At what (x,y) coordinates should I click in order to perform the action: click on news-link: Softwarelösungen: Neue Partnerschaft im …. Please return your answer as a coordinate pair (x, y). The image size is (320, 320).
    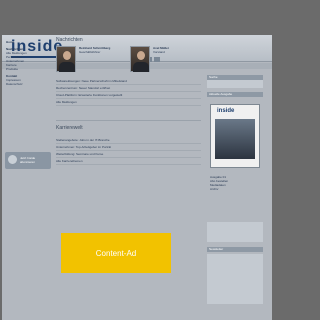
    Looking at the image, I should click on (128, 81).